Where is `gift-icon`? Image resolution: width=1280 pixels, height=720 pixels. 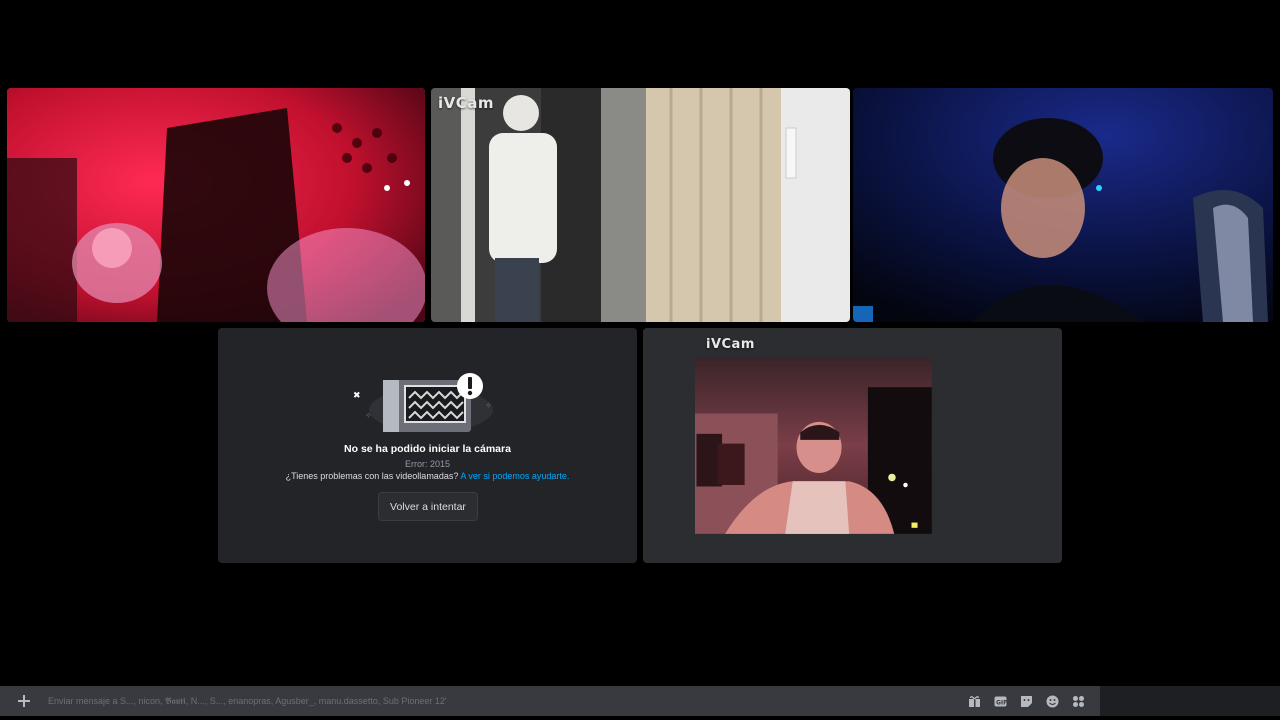 gift-icon is located at coordinates (974, 701).